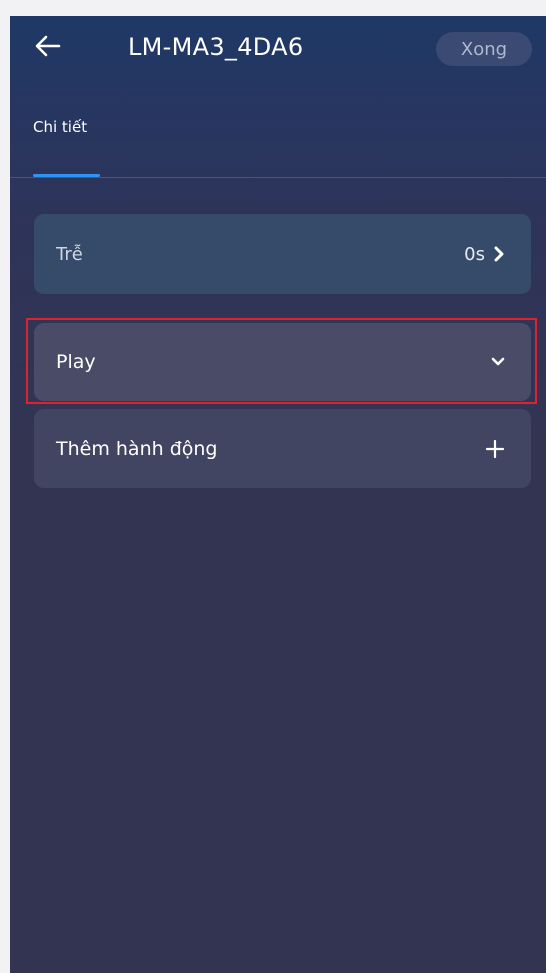 The height and width of the screenshot is (973, 546). I want to click on arrow-left-icon, so click(48, 46).